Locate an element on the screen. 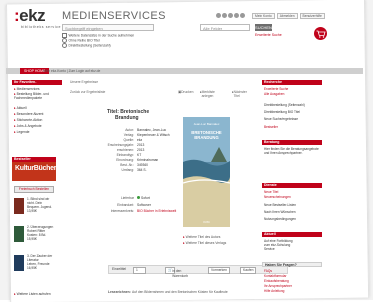  more-lists-link: Weitere Listen aufrufen is located at coordinates (32, 294).